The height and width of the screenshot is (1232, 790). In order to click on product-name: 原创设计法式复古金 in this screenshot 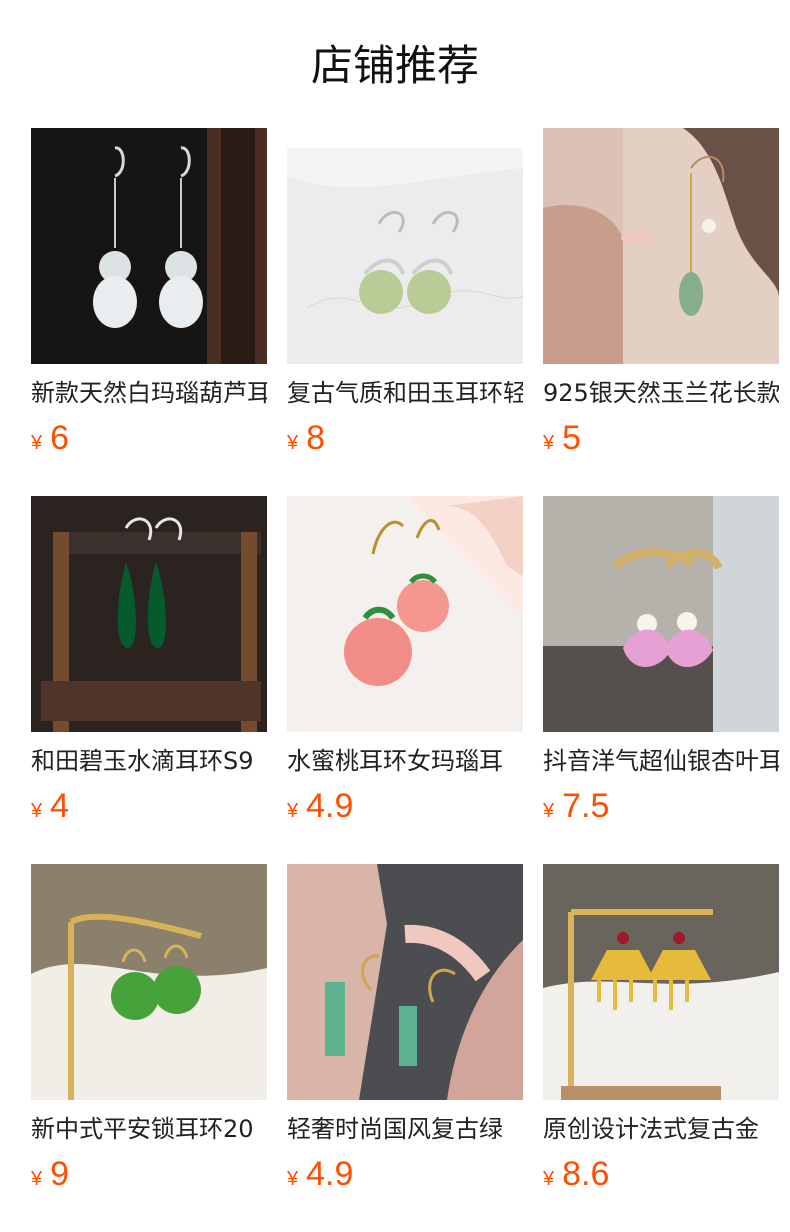, I will do `click(661, 1129)`.